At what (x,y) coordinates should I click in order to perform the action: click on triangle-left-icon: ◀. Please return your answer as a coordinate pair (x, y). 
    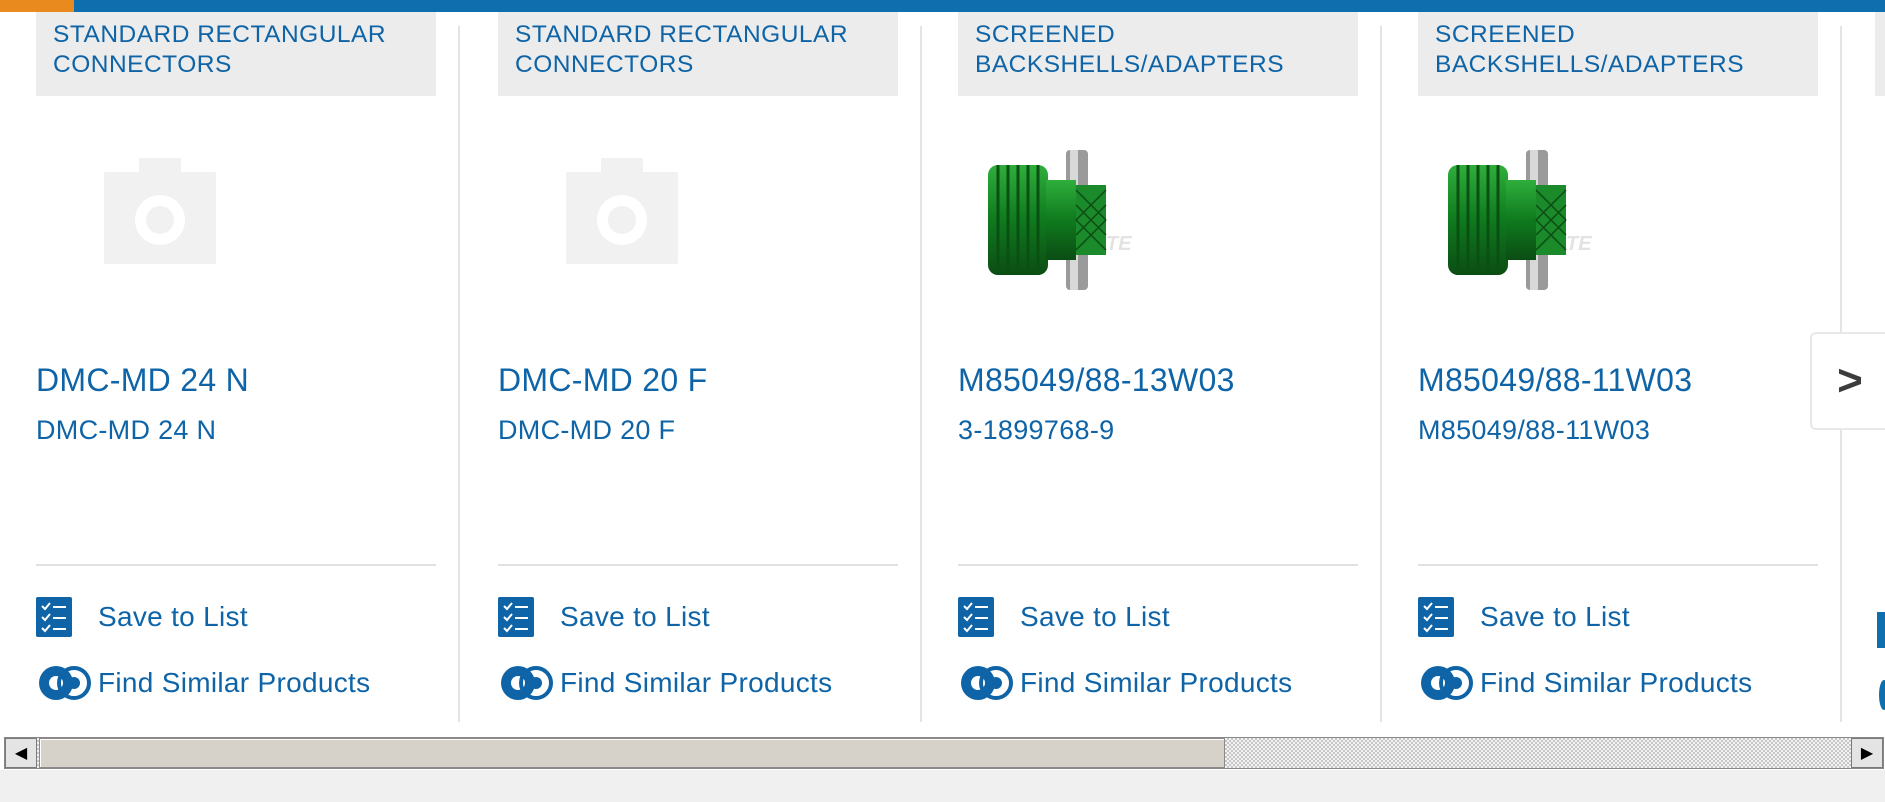
    Looking at the image, I should click on (21, 753).